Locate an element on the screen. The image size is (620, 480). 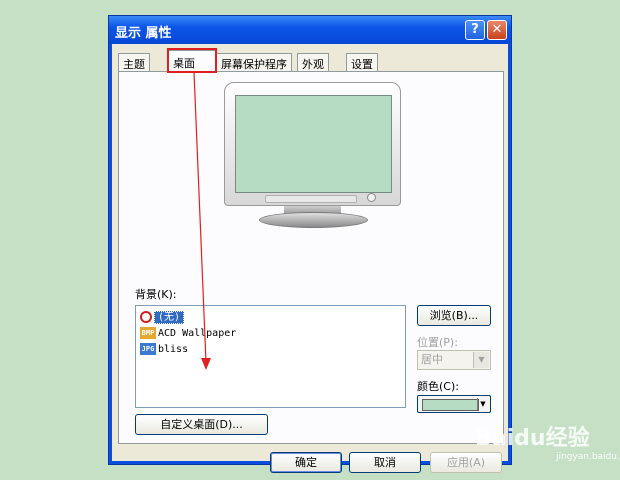
watermark-url: jingyan.baidu.com is located at coordinates (588, 457).